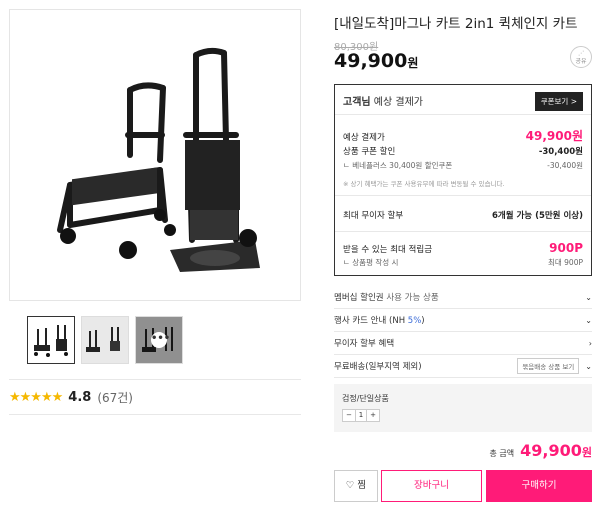  What do you see at coordinates (158, 159) in the screenshot?
I see `cart-illustration` at bounding box center [158, 159].